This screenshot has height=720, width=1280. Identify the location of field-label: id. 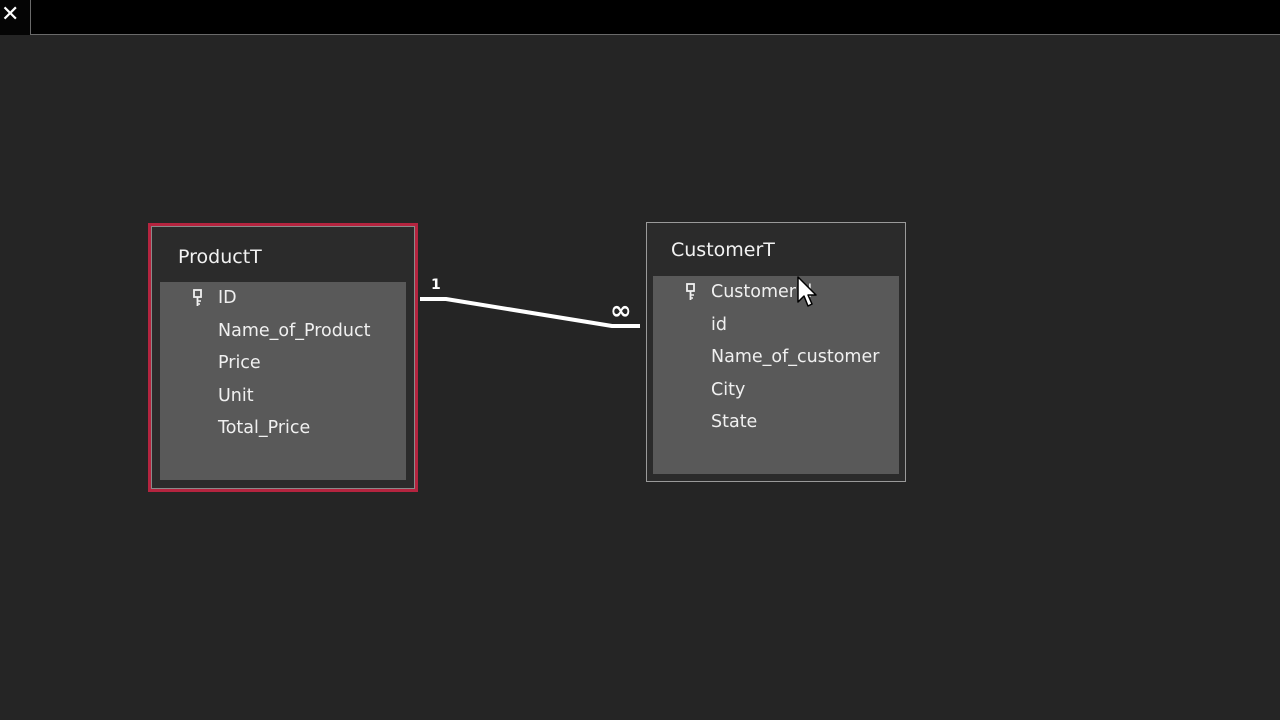
(719, 325).